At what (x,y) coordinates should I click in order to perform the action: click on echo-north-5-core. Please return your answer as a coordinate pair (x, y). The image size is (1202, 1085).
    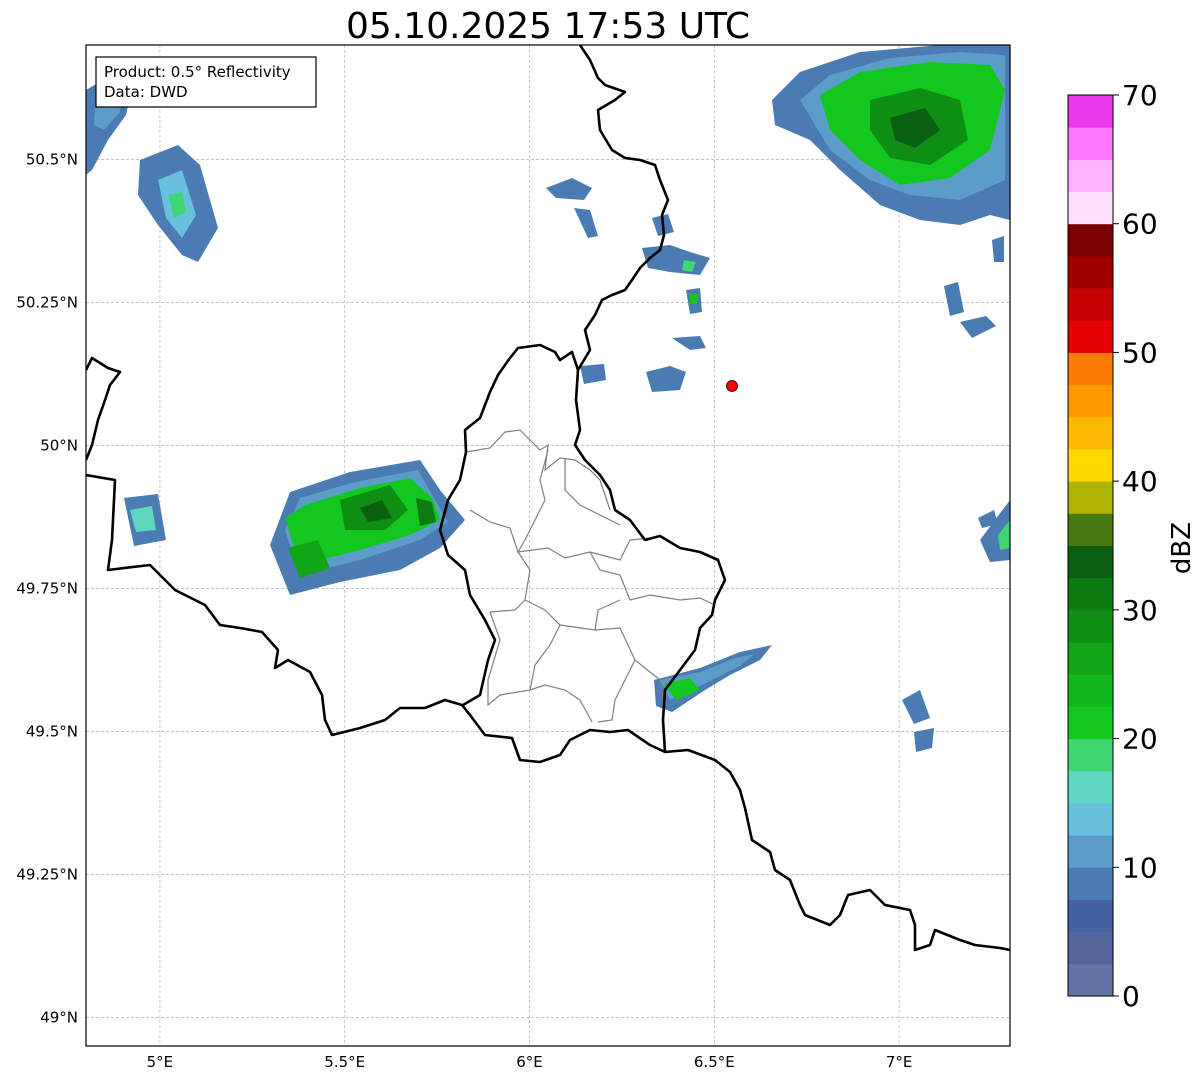
    Looking at the image, I should click on (694, 299).